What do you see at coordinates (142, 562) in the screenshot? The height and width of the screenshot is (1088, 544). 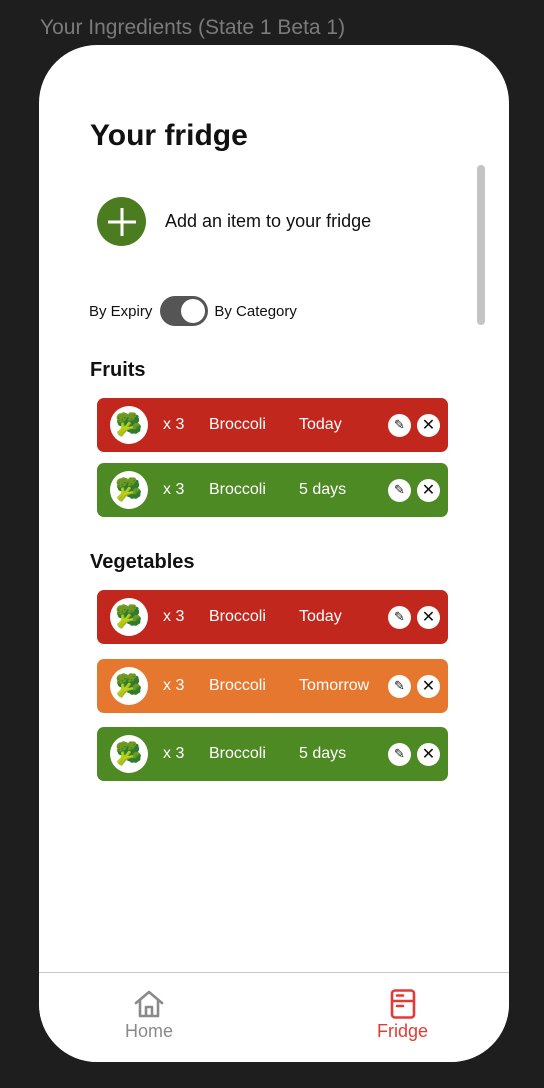 I see `section-title-vegetables: Vegetables` at bounding box center [142, 562].